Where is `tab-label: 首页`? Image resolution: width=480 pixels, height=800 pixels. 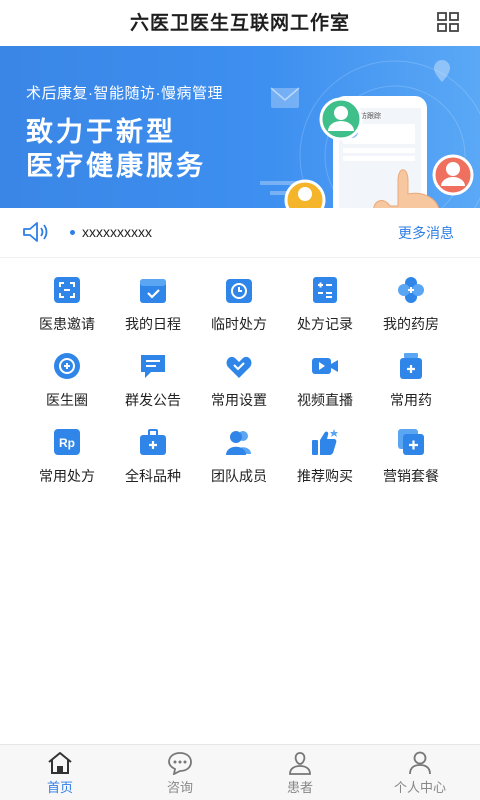 tab-label: 首页 is located at coordinates (59, 787).